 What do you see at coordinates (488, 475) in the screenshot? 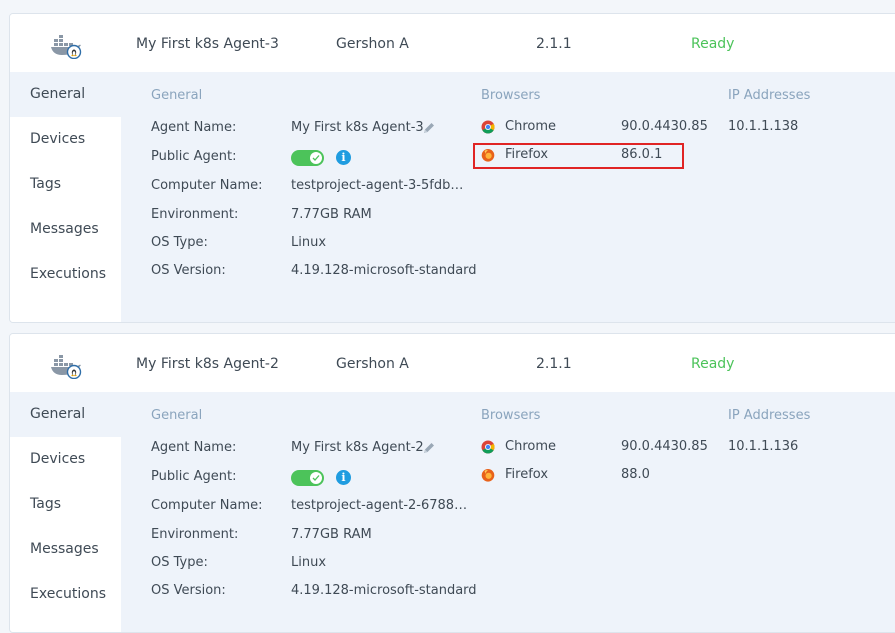
I see `firefox-icon` at bounding box center [488, 475].